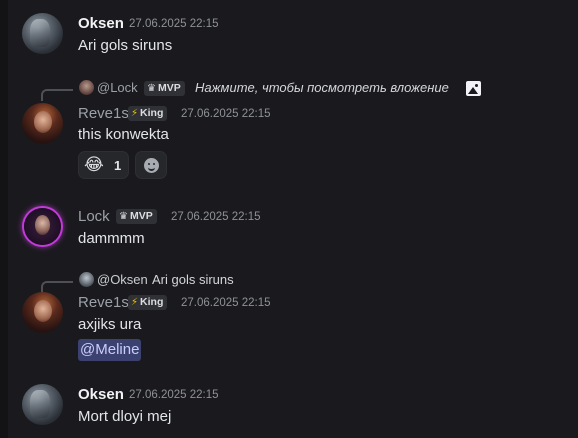 Image resolution: width=578 pixels, height=438 pixels. Describe the element at coordinates (110, 350) in the screenshot. I see `user-mention: @Meline` at that location.